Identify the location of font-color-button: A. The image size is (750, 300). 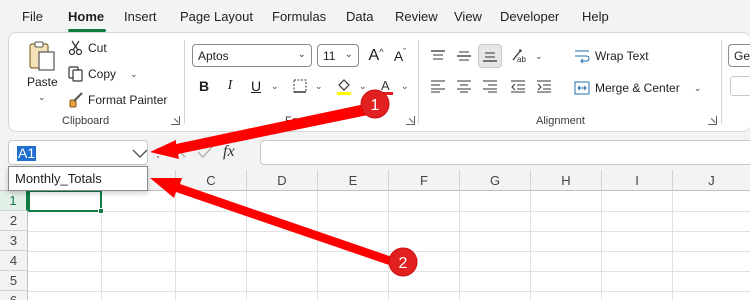
(386, 86).